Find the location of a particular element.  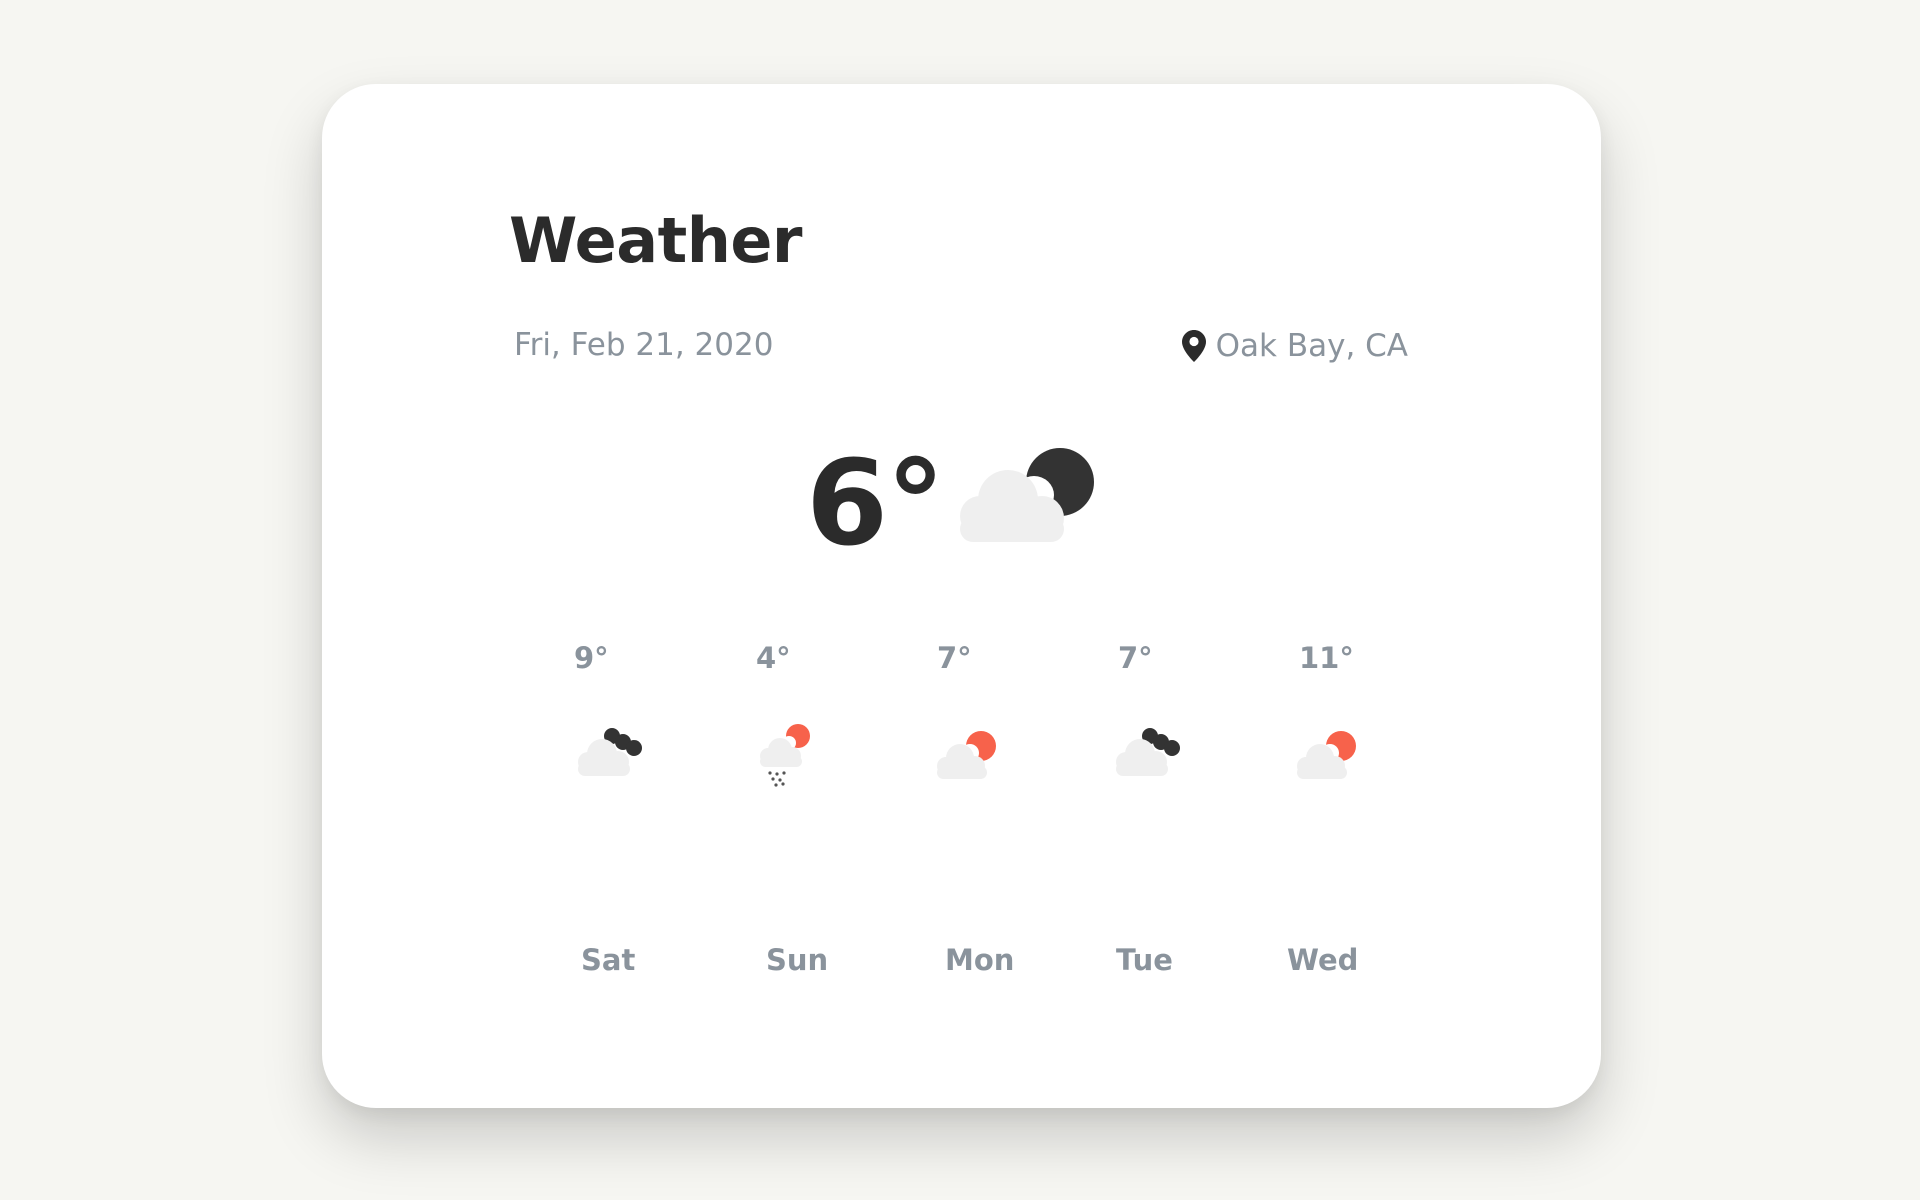

page-title: Weather is located at coordinates (655, 240).